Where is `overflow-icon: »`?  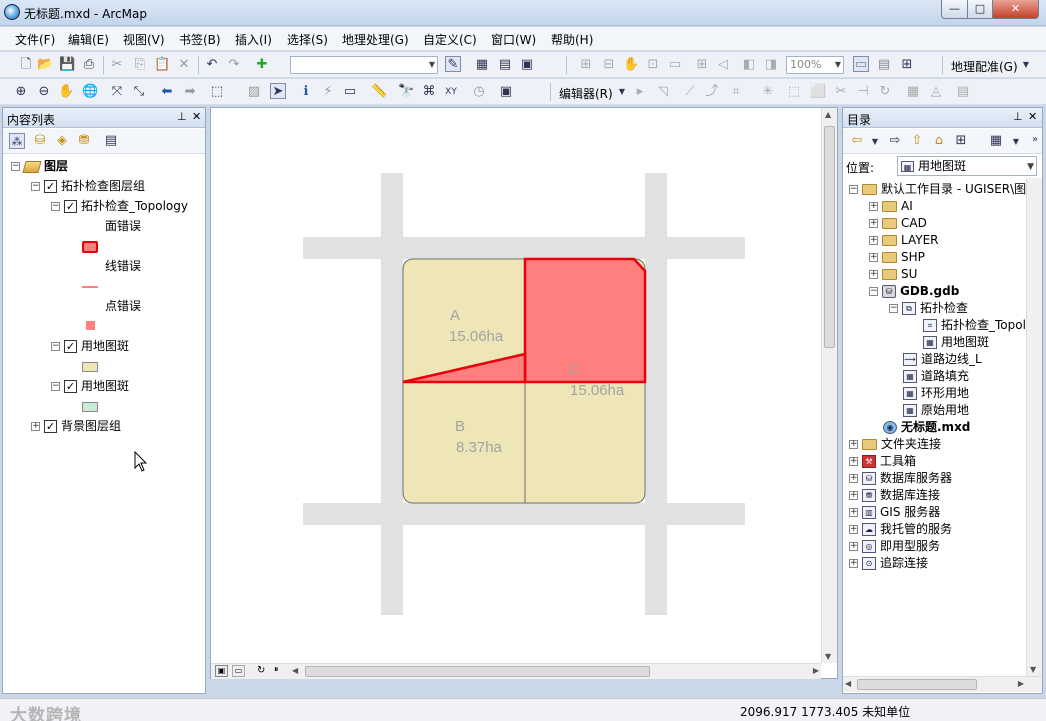 overflow-icon: » is located at coordinates (1035, 140).